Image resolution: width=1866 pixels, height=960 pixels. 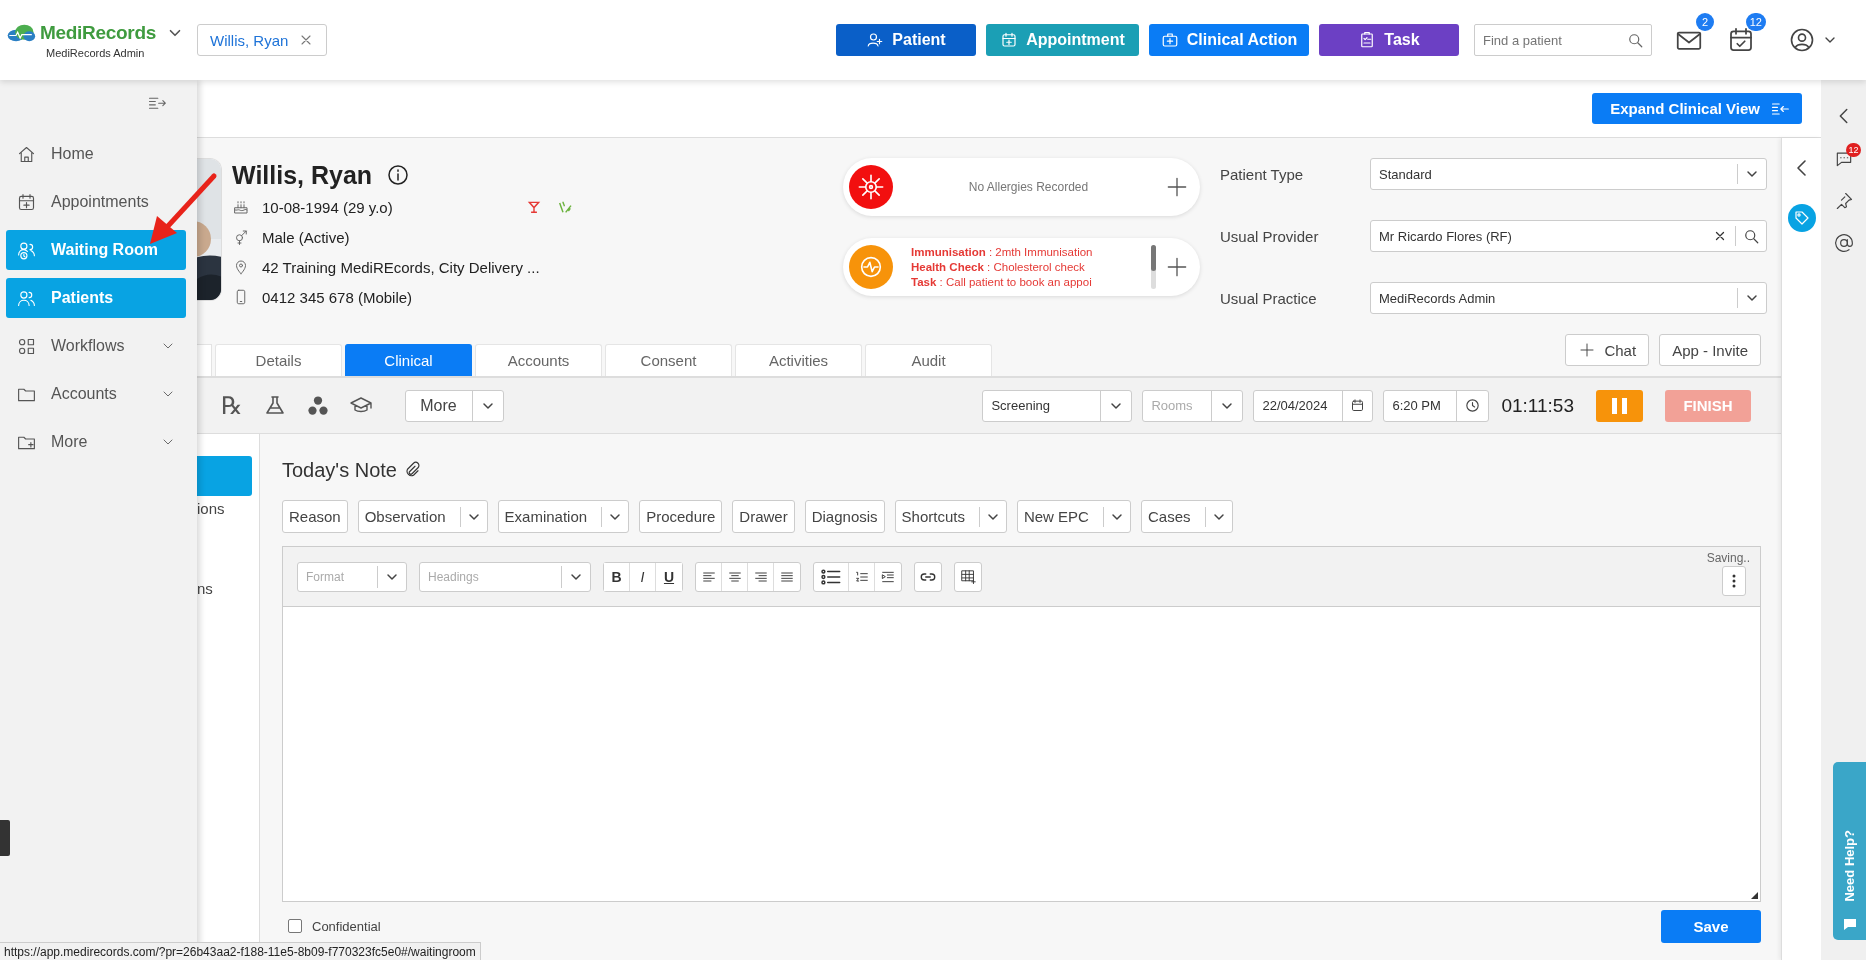 I want to click on section-dropdown: New EPC, so click(x=1073, y=516).